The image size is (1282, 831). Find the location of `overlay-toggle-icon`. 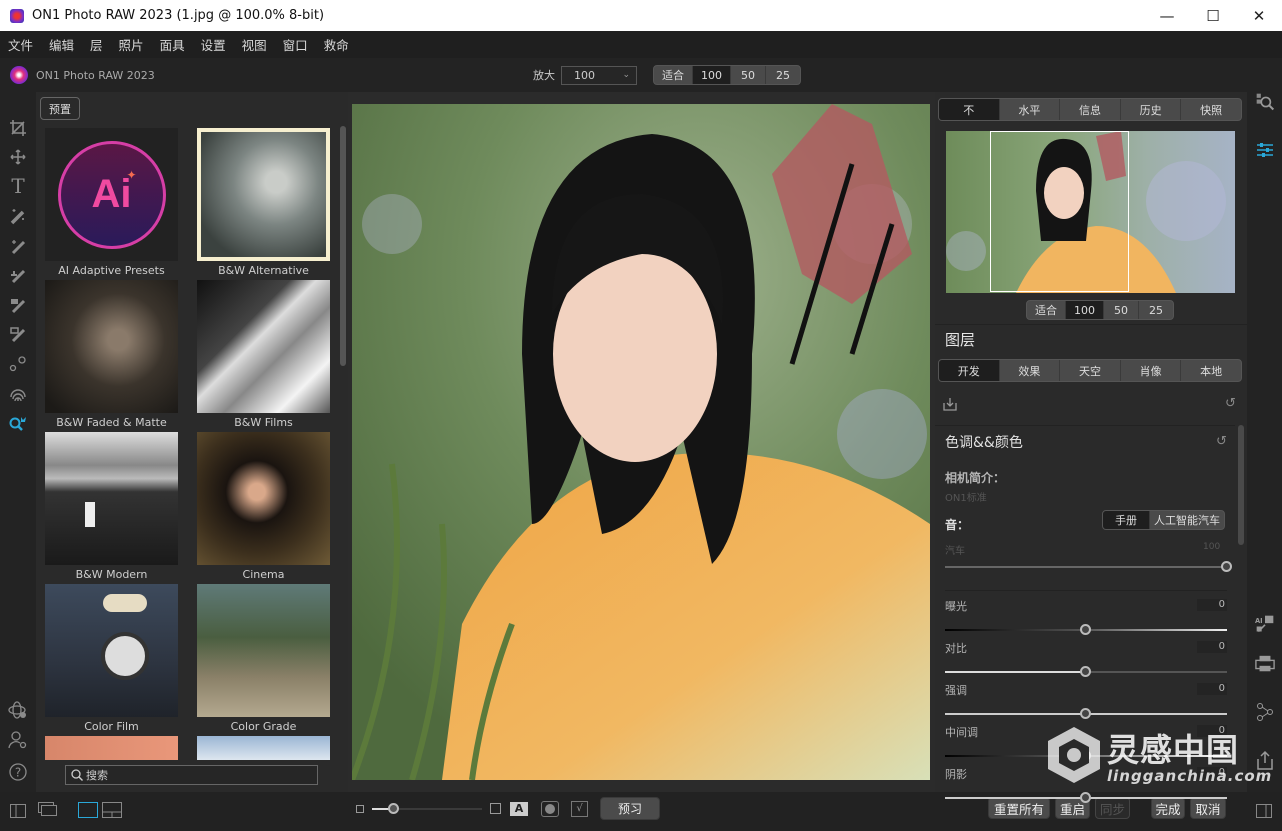

overlay-toggle-icon is located at coordinates (495, 808).